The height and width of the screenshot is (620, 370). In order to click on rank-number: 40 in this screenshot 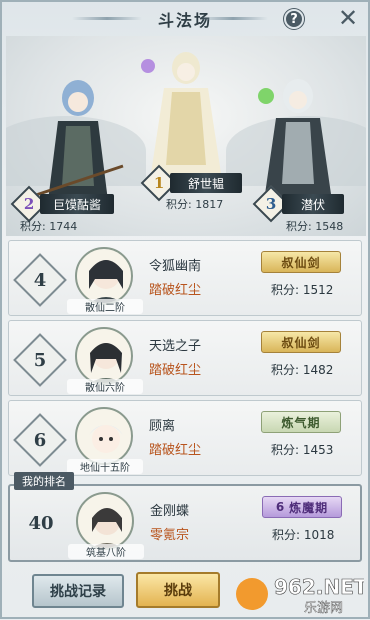, I will do `click(41, 523)`.